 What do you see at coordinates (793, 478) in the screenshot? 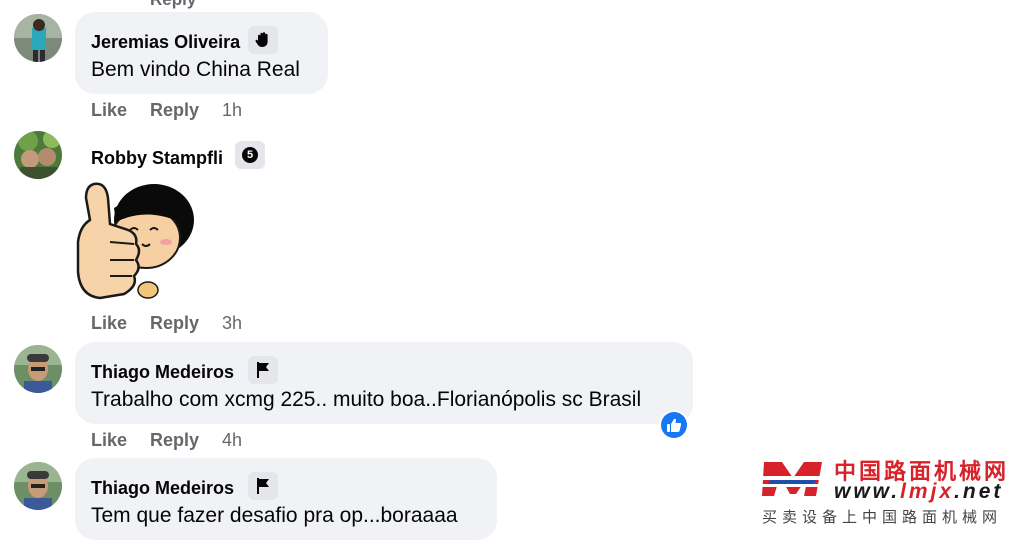
I see `lmjx-logo` at bounding box center [793, 478].